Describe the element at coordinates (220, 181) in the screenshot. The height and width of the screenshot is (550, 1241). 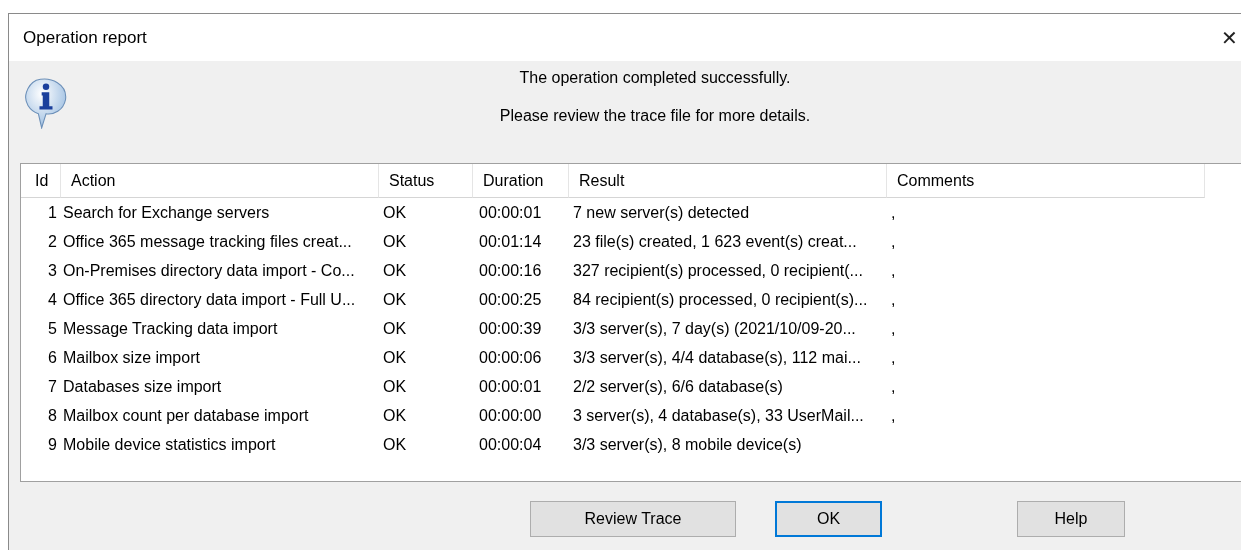
I see `column-header: Action` at that location.